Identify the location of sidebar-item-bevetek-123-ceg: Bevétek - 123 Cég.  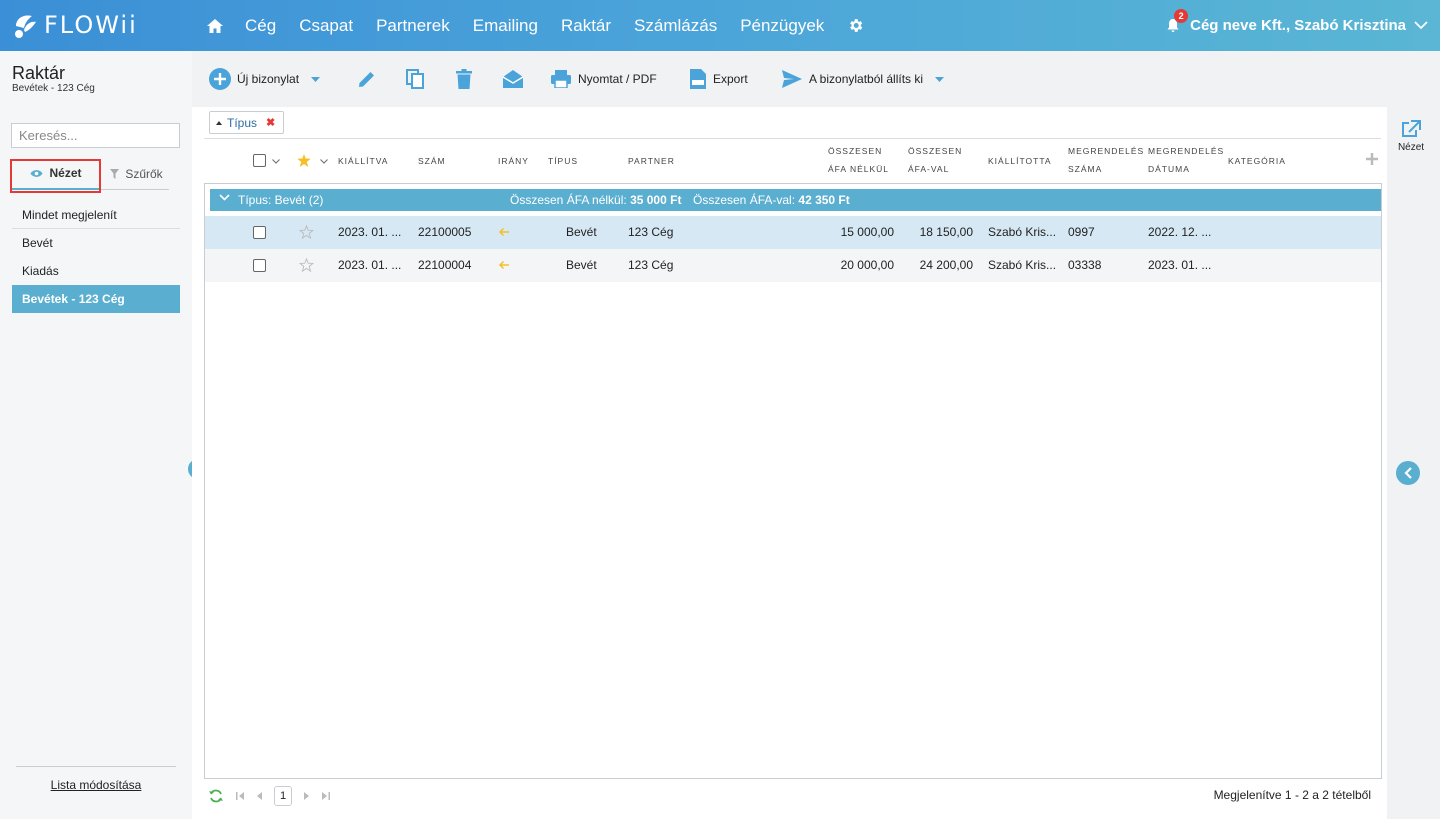
(96, 299).